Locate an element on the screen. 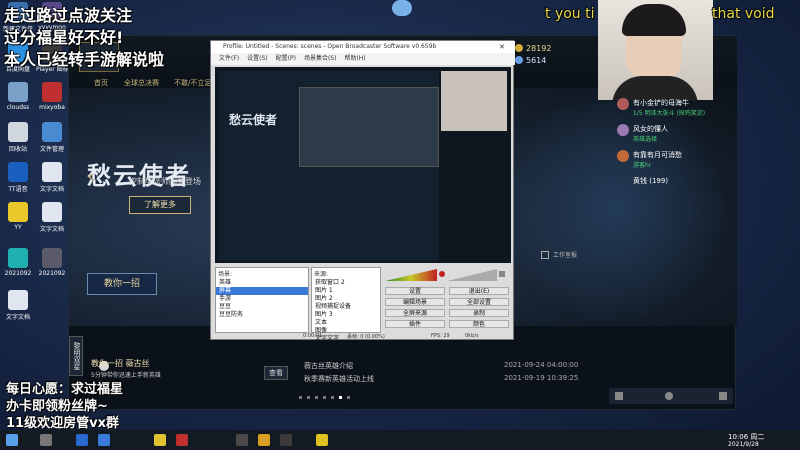  coin-icon is located at coordinates (519, 48).